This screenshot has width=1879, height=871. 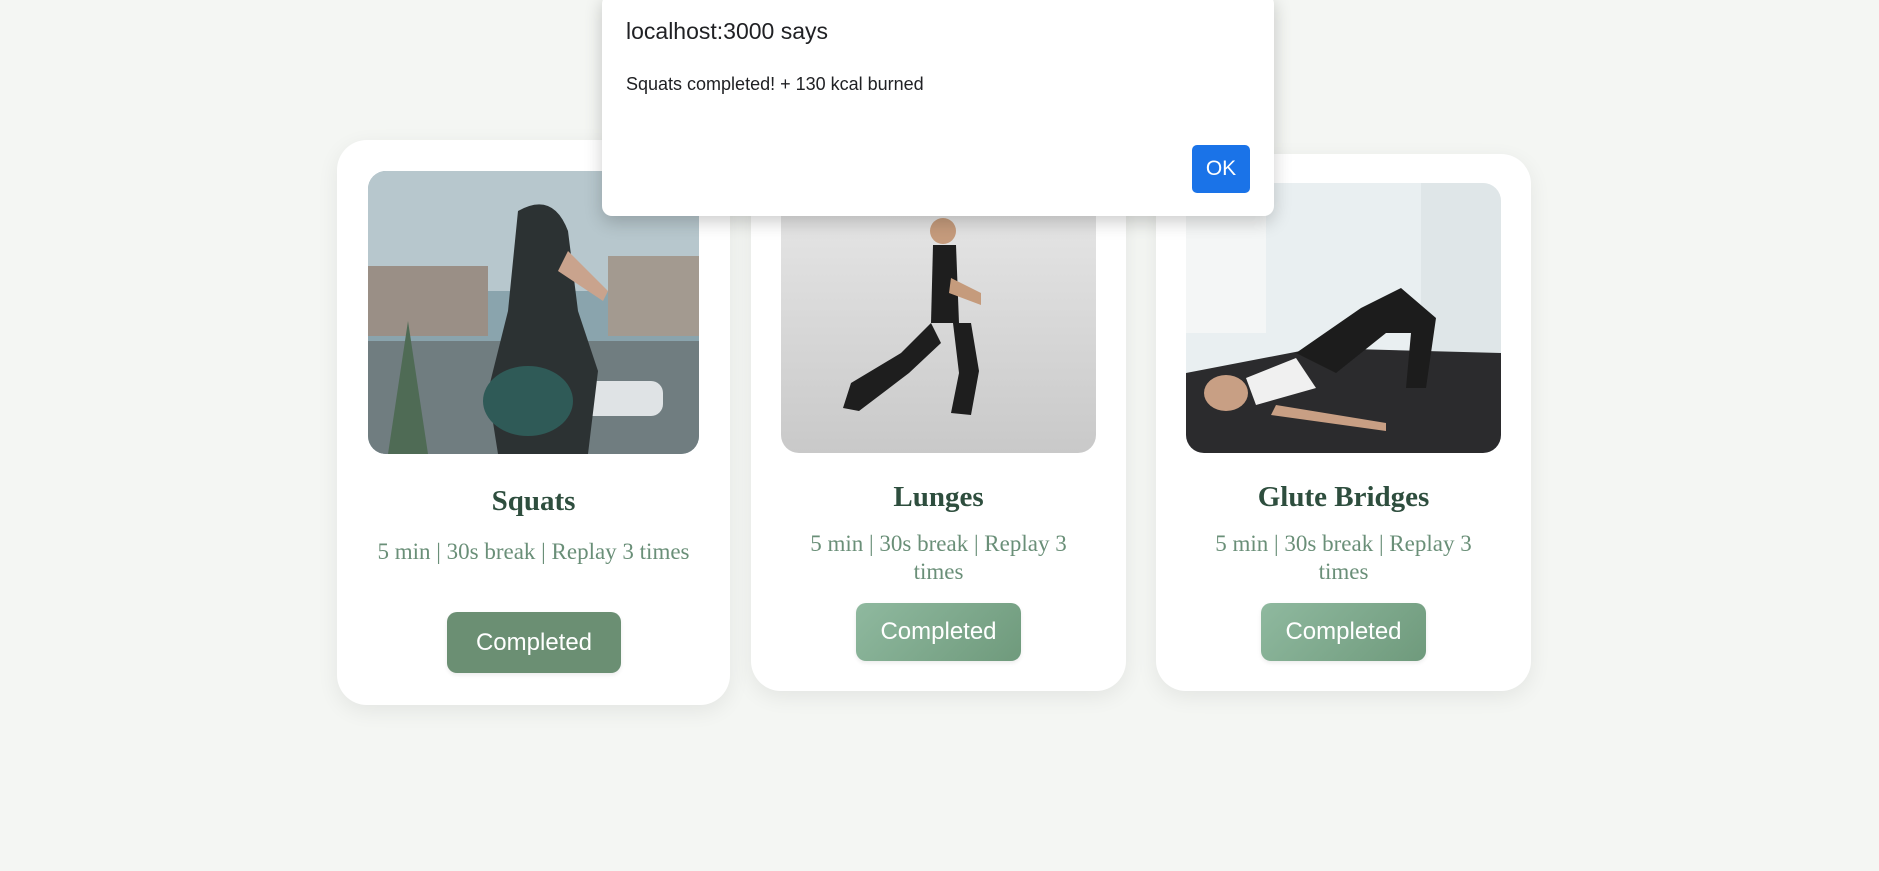 What do you see at coordinates (533, 501) in the screenshot?
I see `exercise-title: Squats` at bounding box center [533, 501].